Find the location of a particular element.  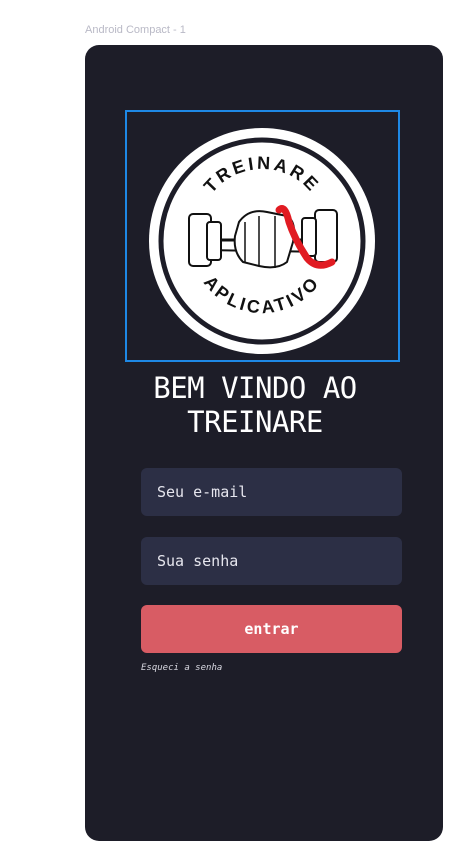

welcome-line-1: BEM VINDO AO is located at coordinates (255, 388).